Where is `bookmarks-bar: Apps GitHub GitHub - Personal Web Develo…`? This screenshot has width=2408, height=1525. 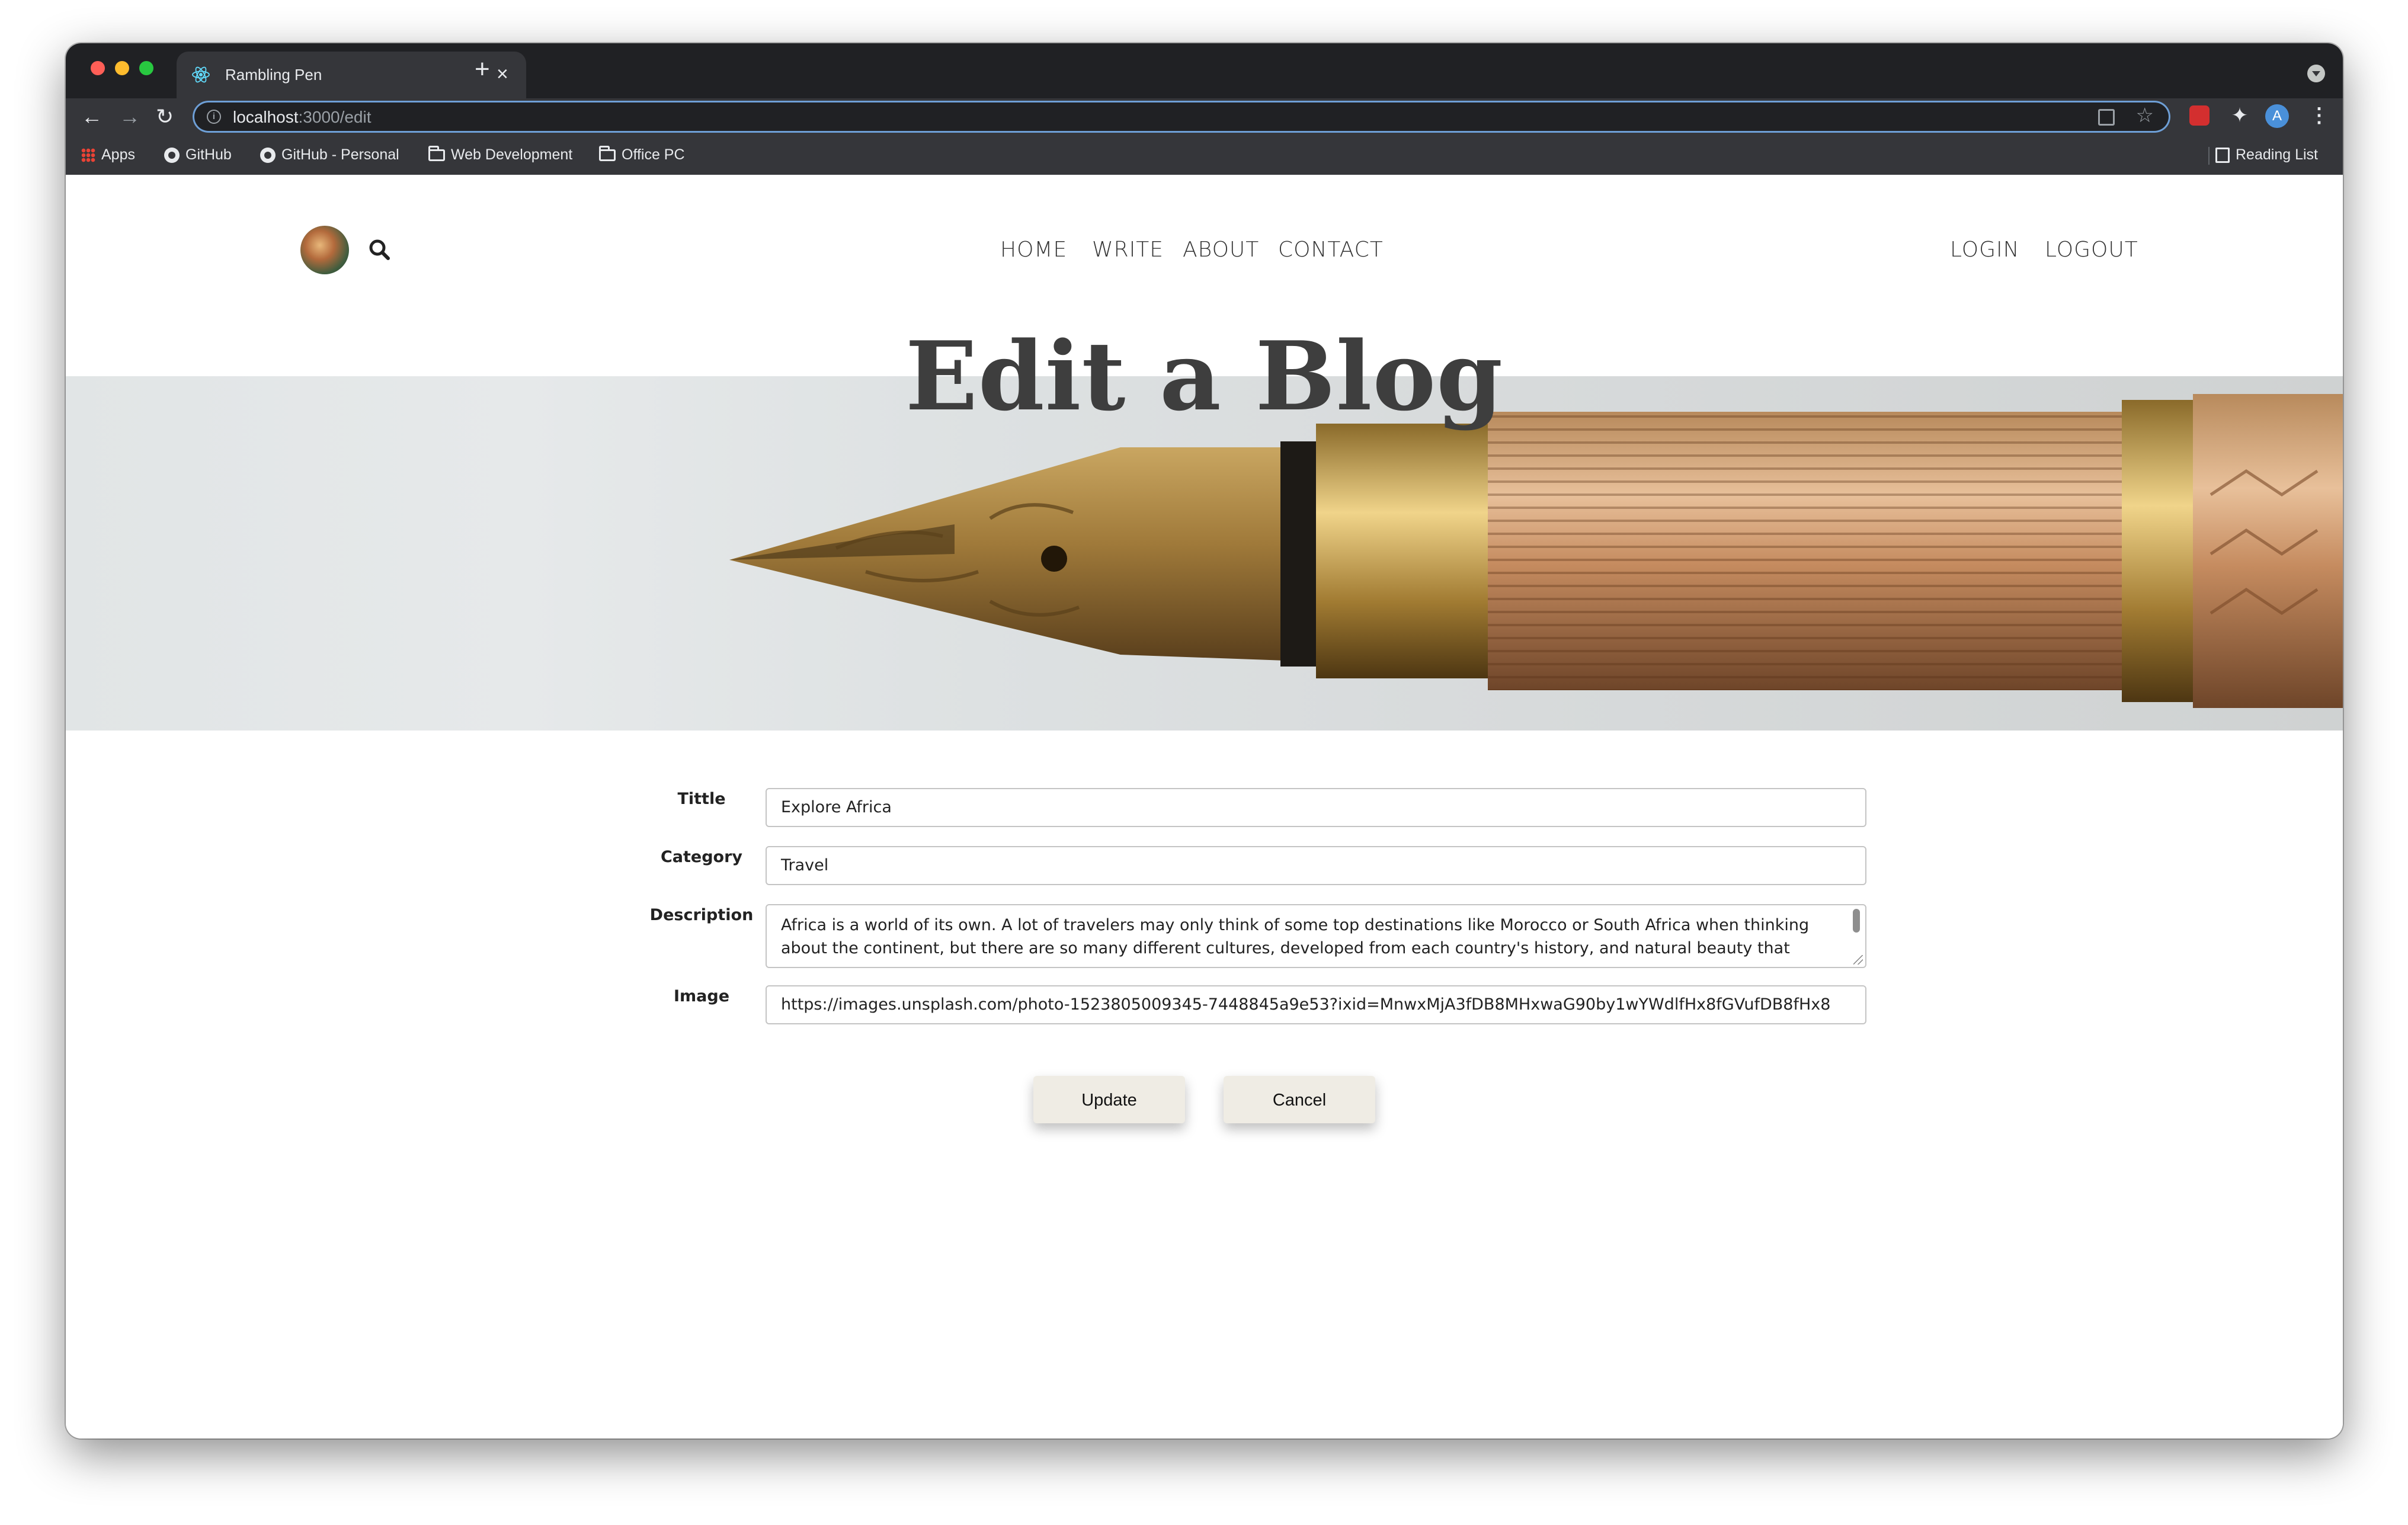
bookmarks-bar: Apps GitHub GitHub - Personal Web Develo… is located at coordinates (1204, 155).